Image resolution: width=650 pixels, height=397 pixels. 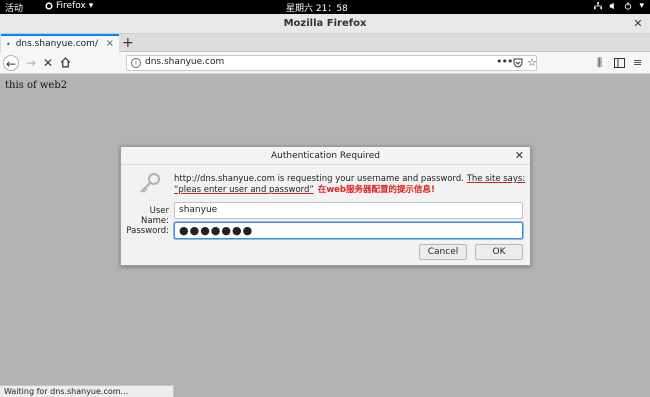 What do you see at coordinates (317, 7) in the screenshot?
I see `clock: 星期六 21：58` at bounding box center [317, 7].